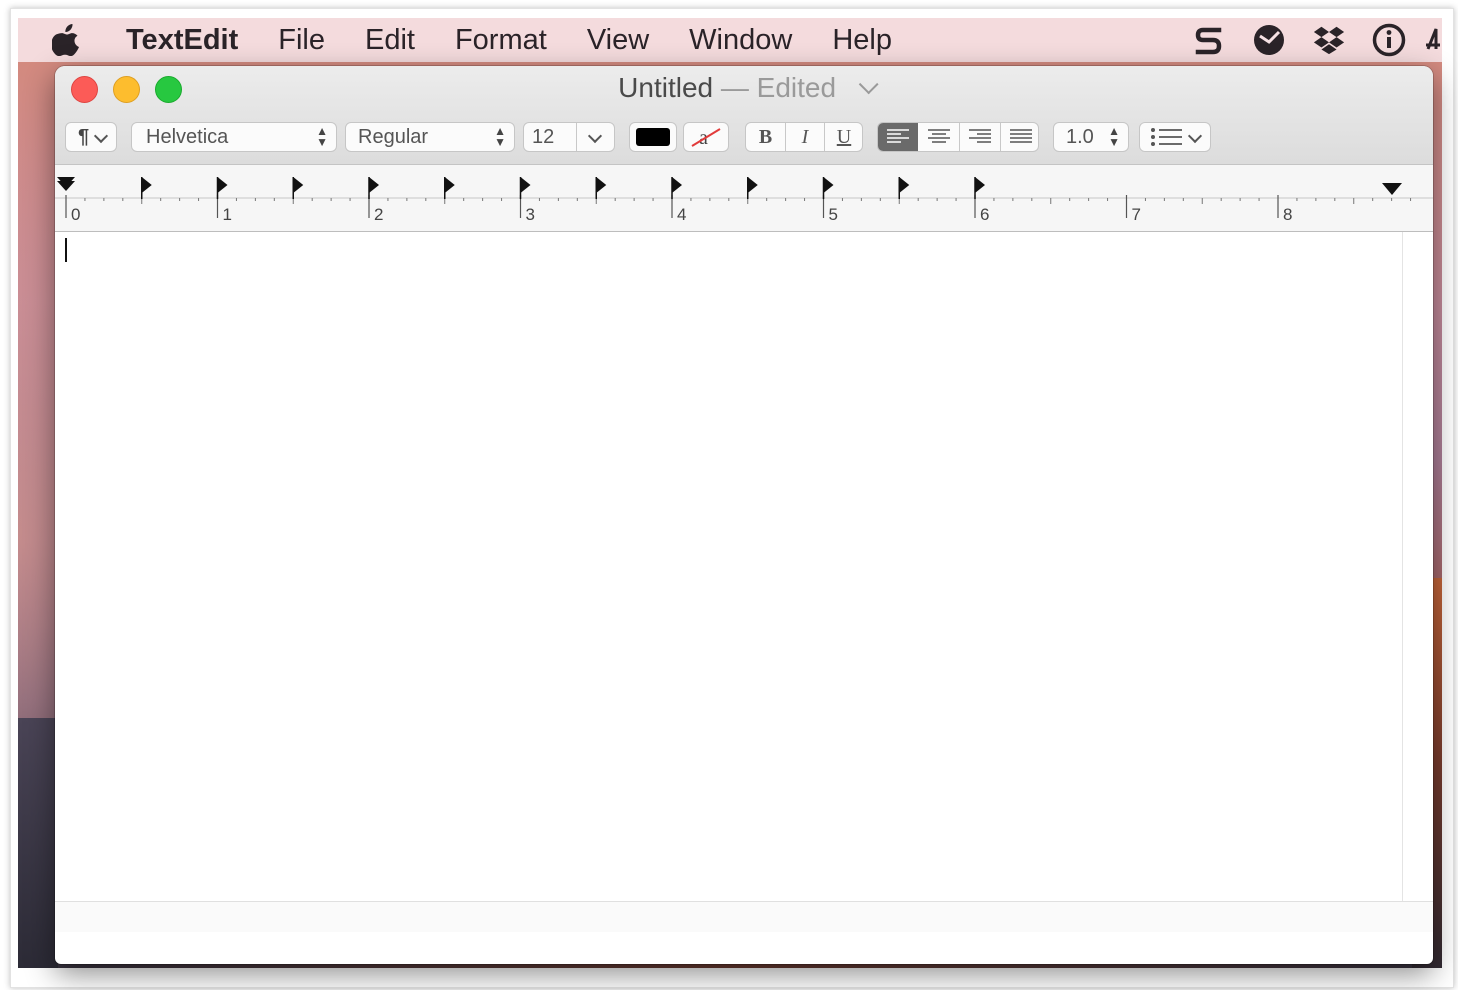 The width and height of the screenshot is (1458, 990). What do you see at coordinates (378, 214) in the screenshot?
I see `ruler-number: 2` at bounding box center [378, 214].